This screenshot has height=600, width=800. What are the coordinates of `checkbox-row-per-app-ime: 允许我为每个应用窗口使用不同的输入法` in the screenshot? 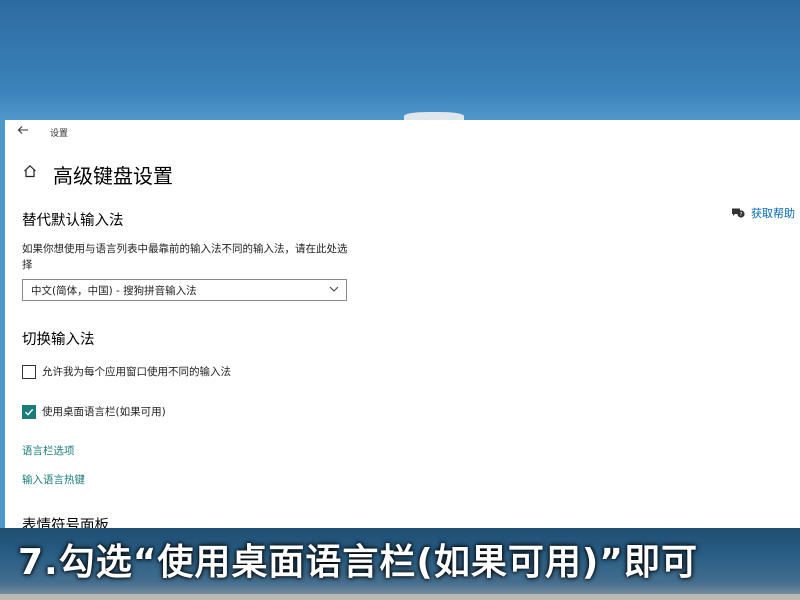 It's located at (126, 371).